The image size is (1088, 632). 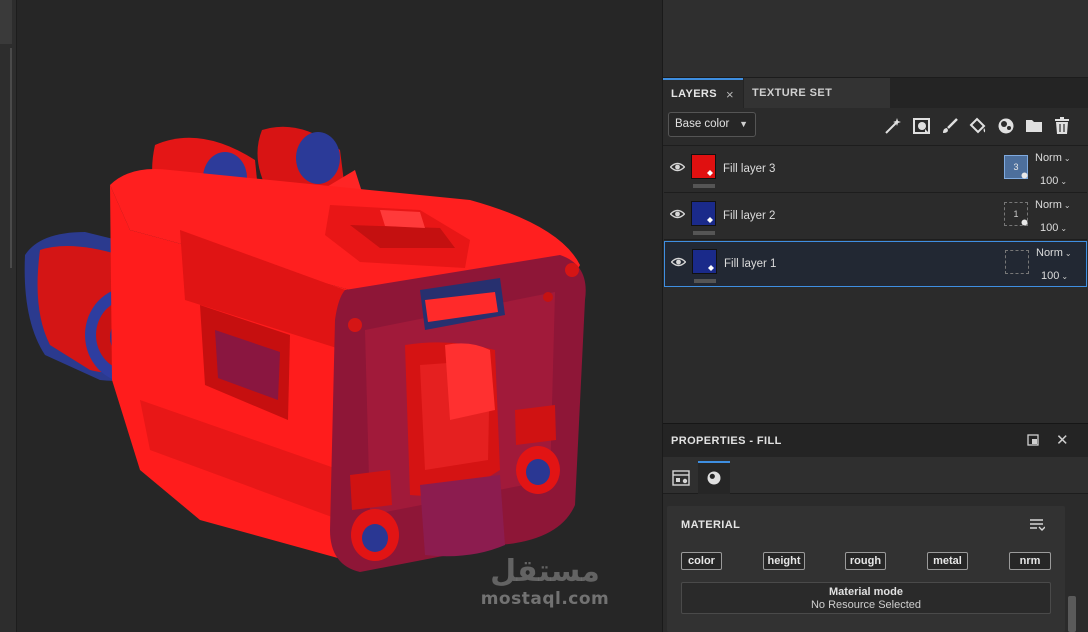 I want to click on magic-wand-icon, so click(x=893, y=126).